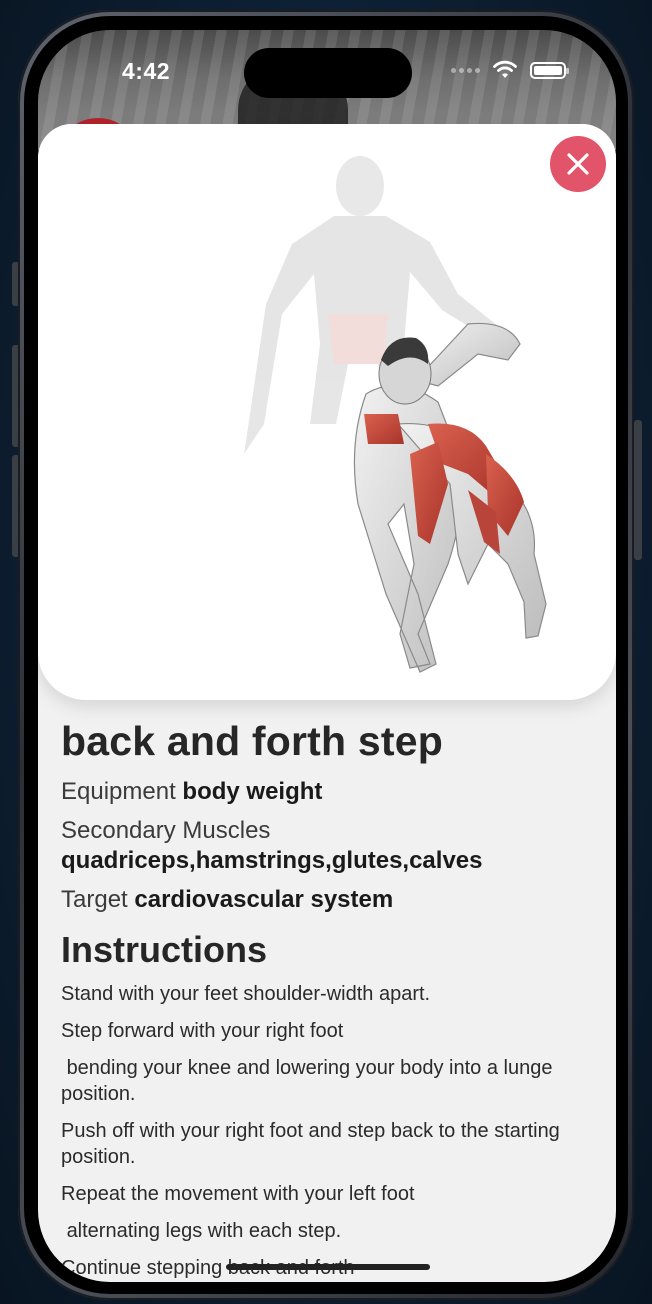 The height and width of the screenshot is (1304, 652). I want to click on status-icons, so click(510, 70).